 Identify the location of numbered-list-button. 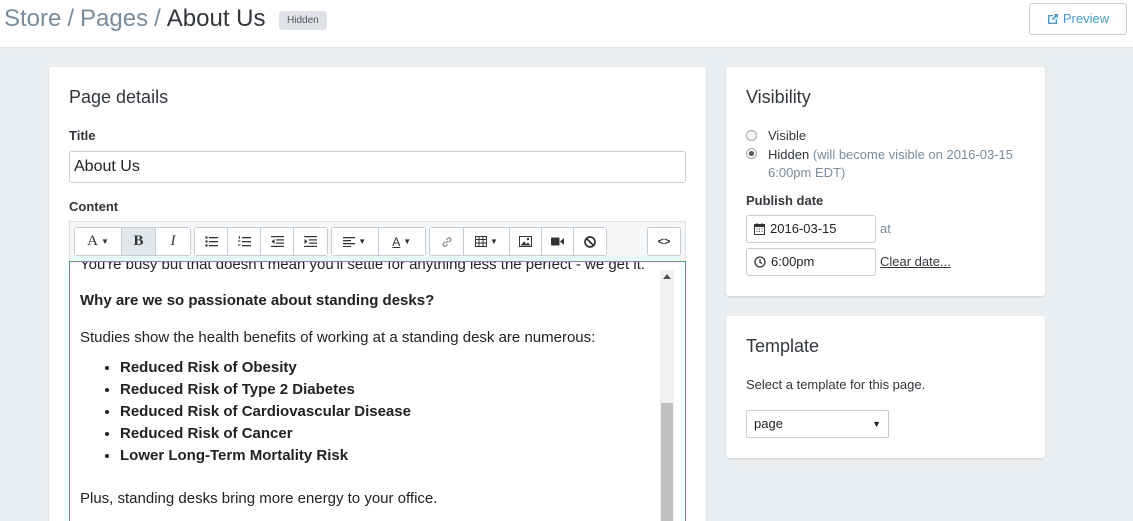
(244, 241).